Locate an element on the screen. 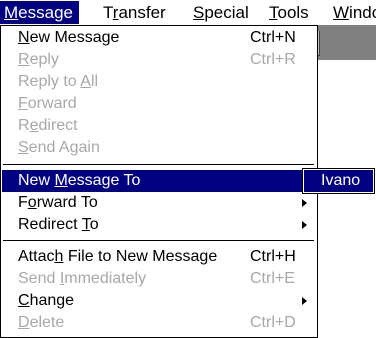 The image size is (376, 338). menu-transfer: Transfer is located at coordinates (134, 12).